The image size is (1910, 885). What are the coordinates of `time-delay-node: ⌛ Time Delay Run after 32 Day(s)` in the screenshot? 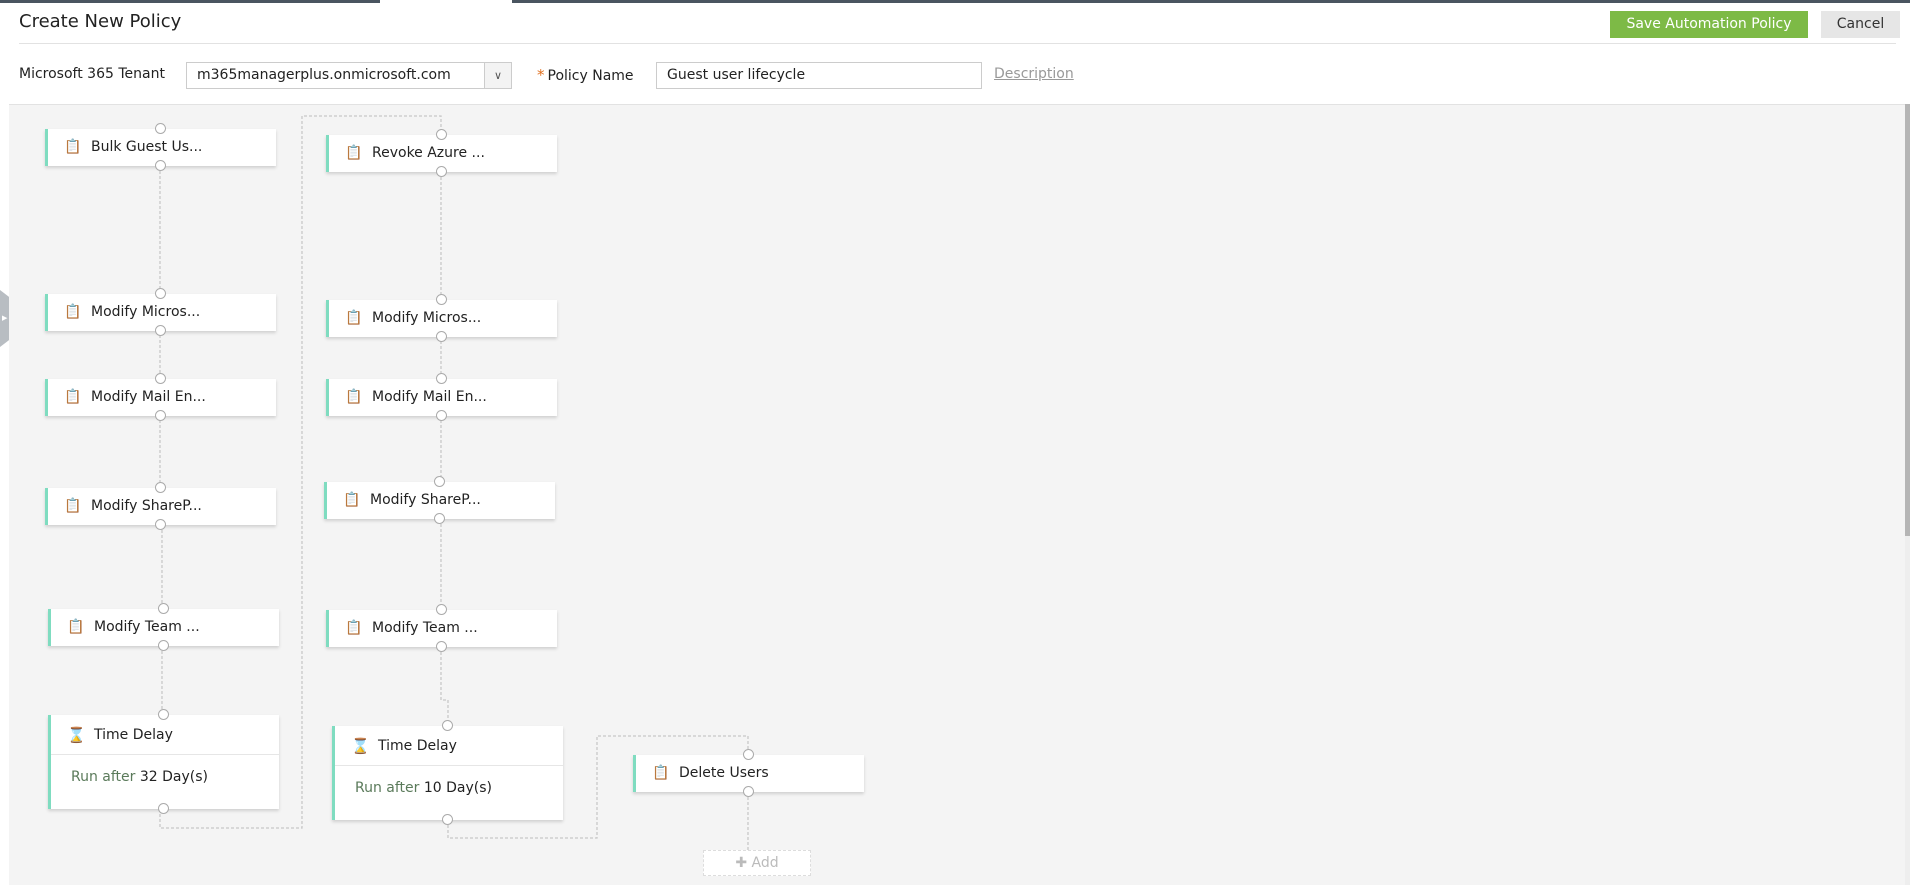 It's located at (163, 762).